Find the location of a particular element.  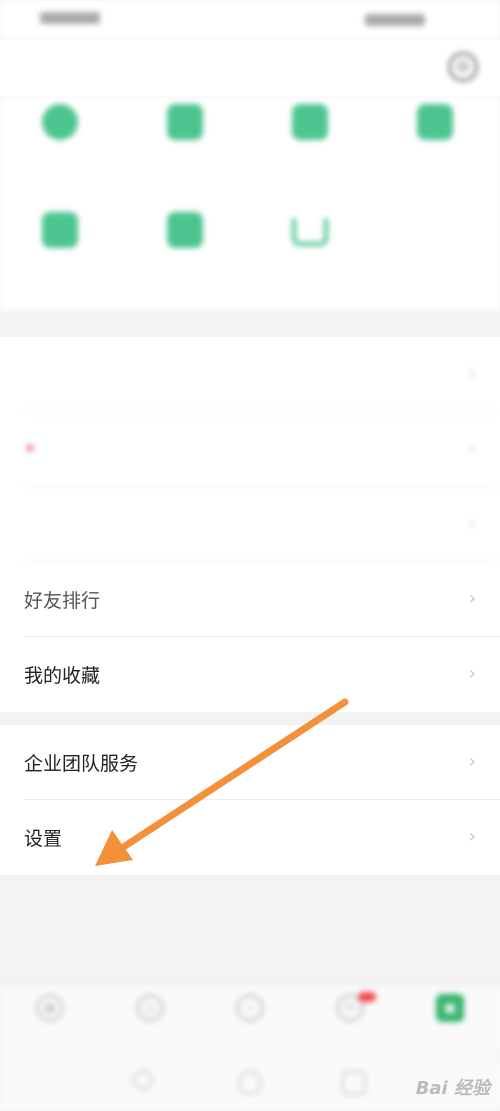

gear-icon: ⚙ is located at coordinates (463, 67).